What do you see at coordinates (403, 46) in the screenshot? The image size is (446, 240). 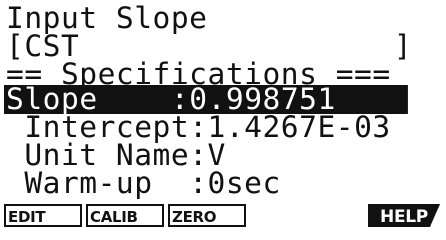 I see `input-value-close-bracket: ]` at bounding box center [403, 46].